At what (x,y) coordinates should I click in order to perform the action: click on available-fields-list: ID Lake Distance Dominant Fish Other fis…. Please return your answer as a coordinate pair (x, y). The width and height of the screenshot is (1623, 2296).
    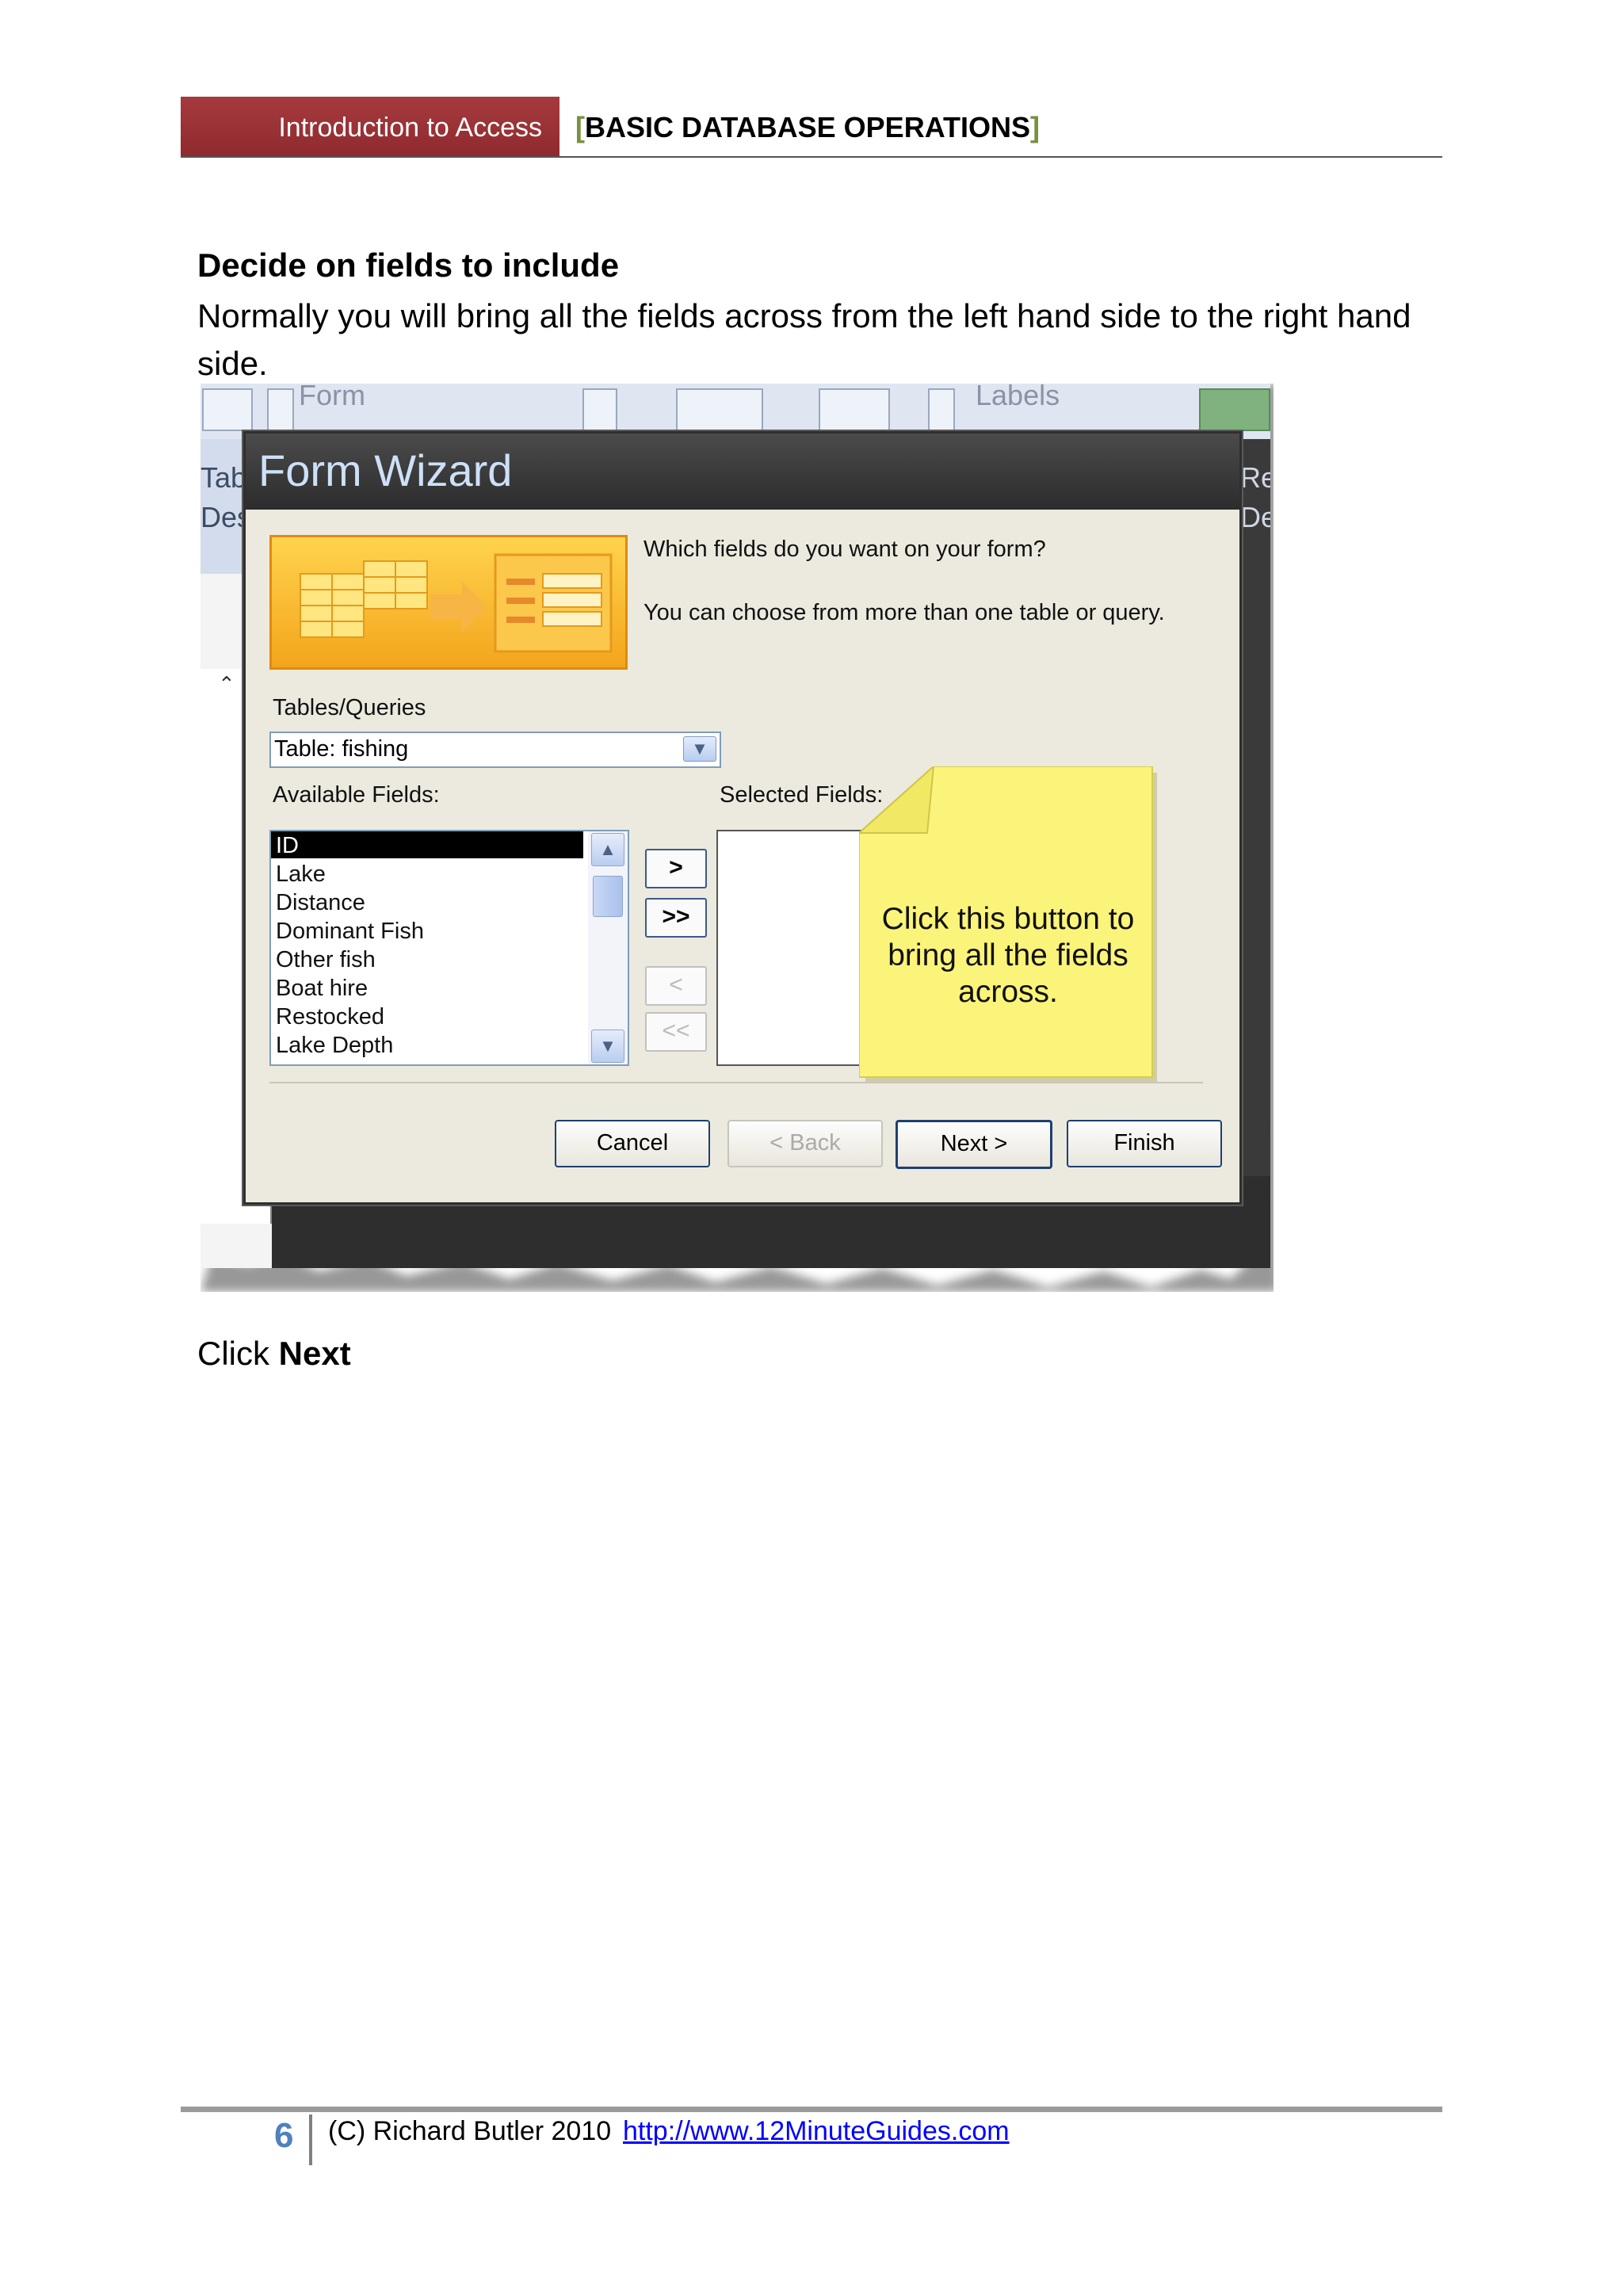
    Looking at the image, I should click on (449, 948).